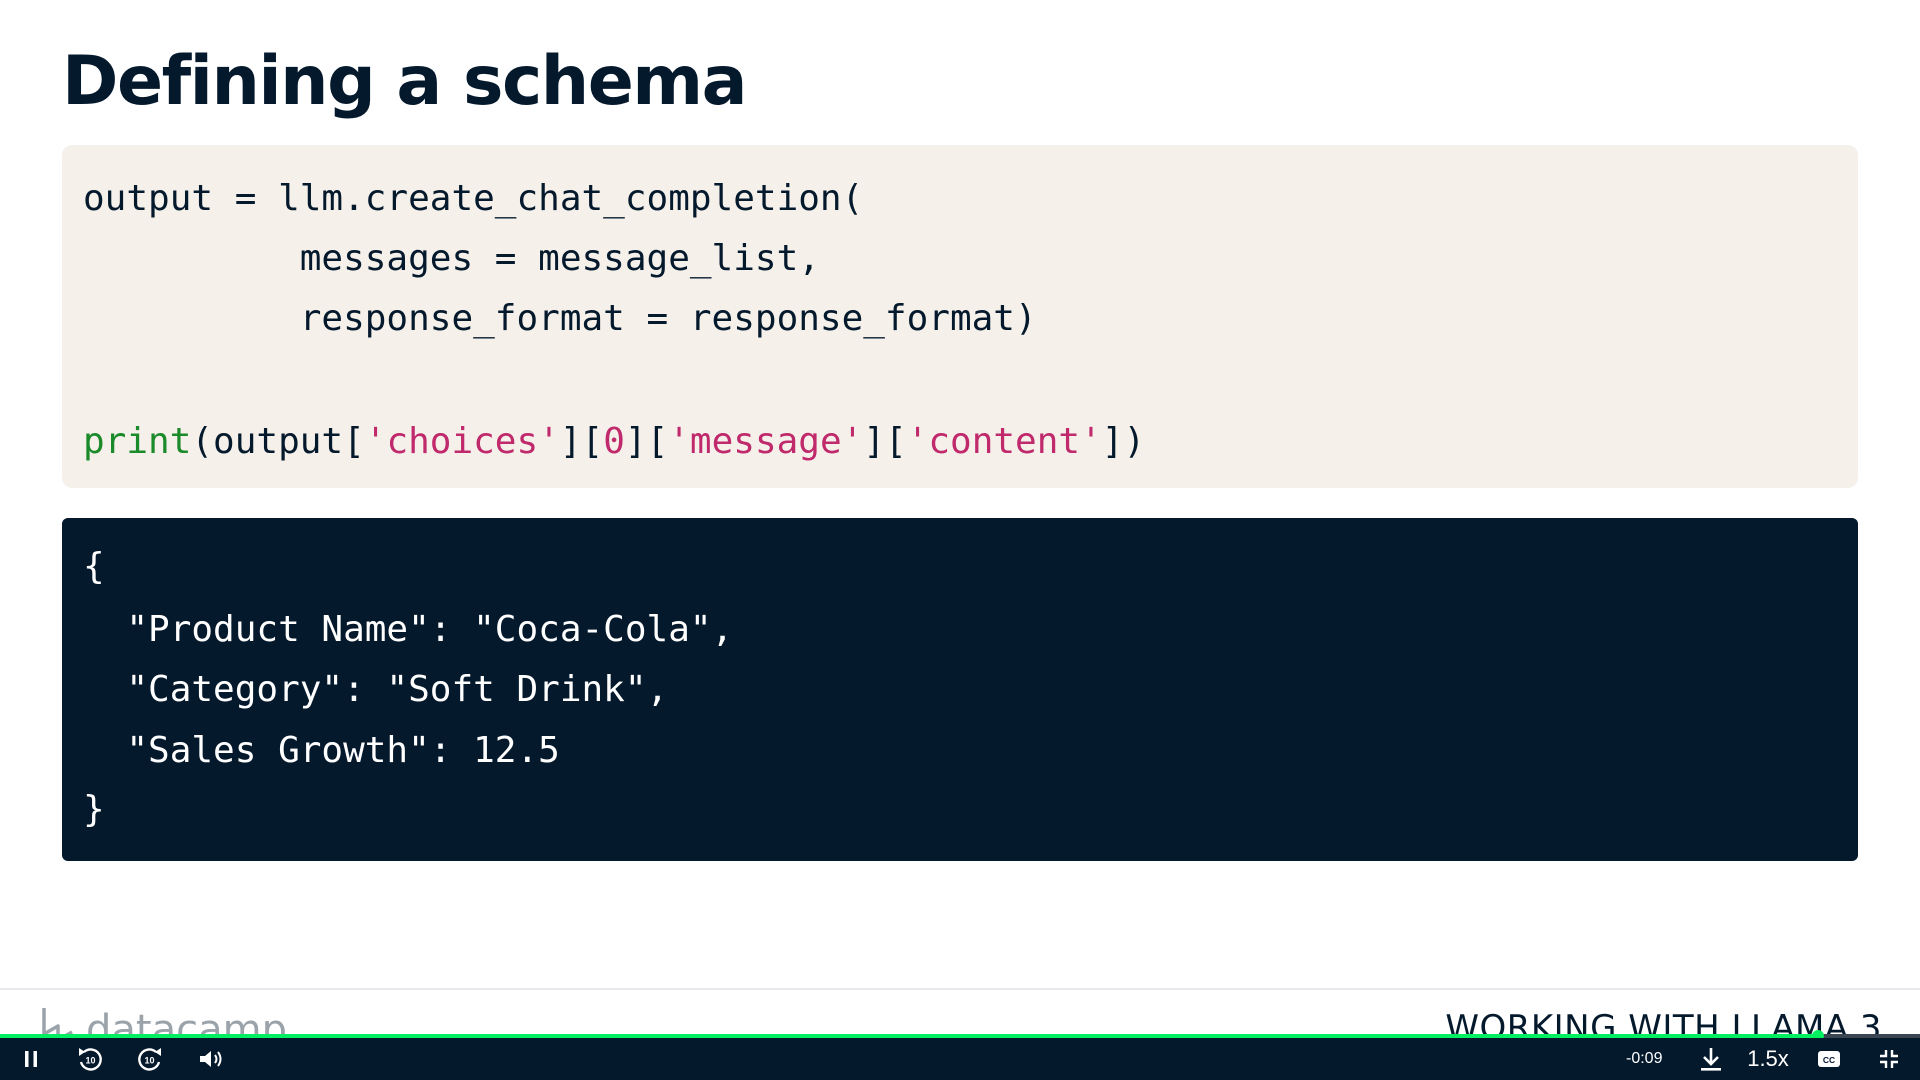 The height and width of the screenshot is (1080, 1920). I want to click on video-control-bar: 10 10 -0:09 1.5x CC, so click(960, 1059).